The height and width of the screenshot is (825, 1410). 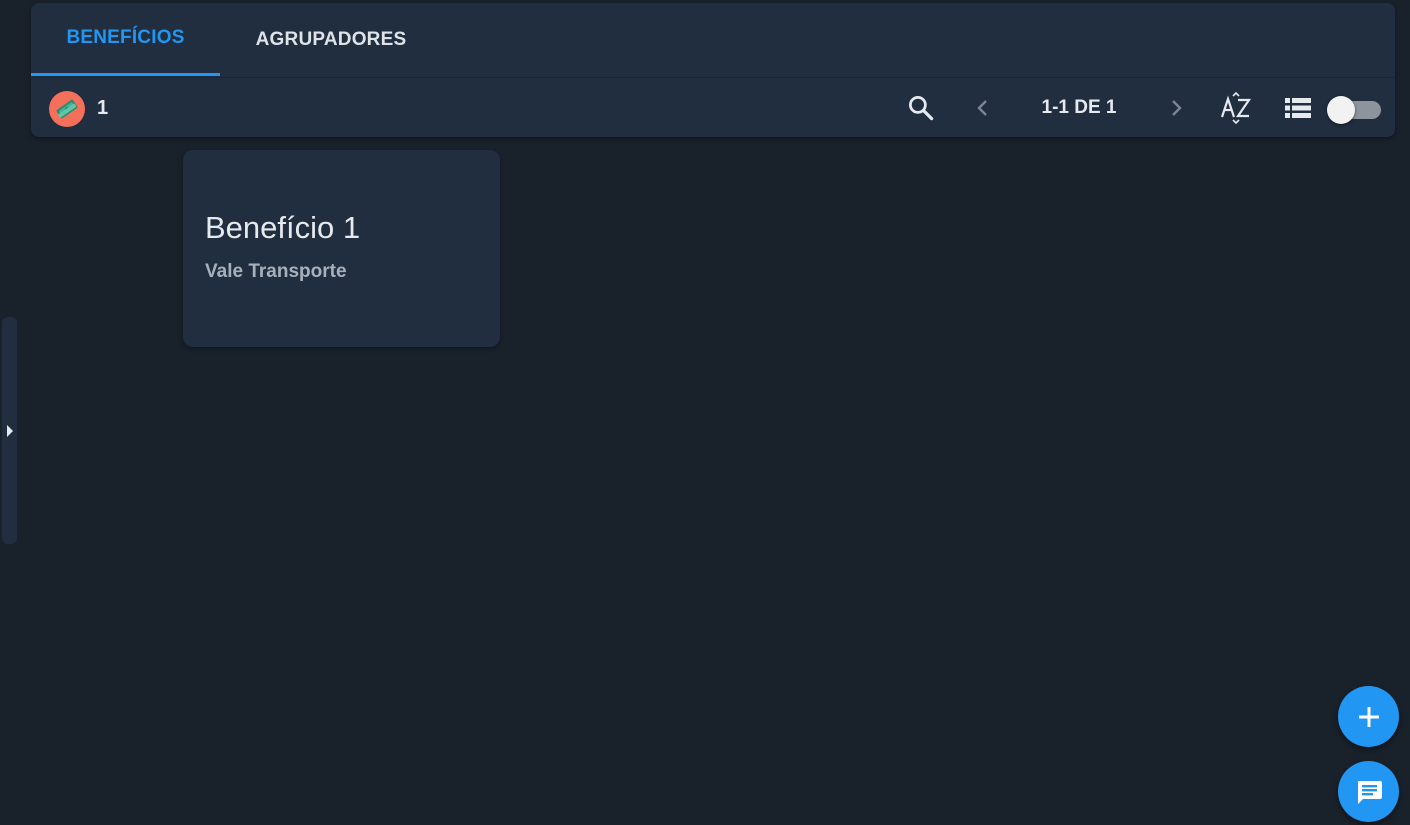 I want to click on benefit-avatar, so click(x=67, y=109).